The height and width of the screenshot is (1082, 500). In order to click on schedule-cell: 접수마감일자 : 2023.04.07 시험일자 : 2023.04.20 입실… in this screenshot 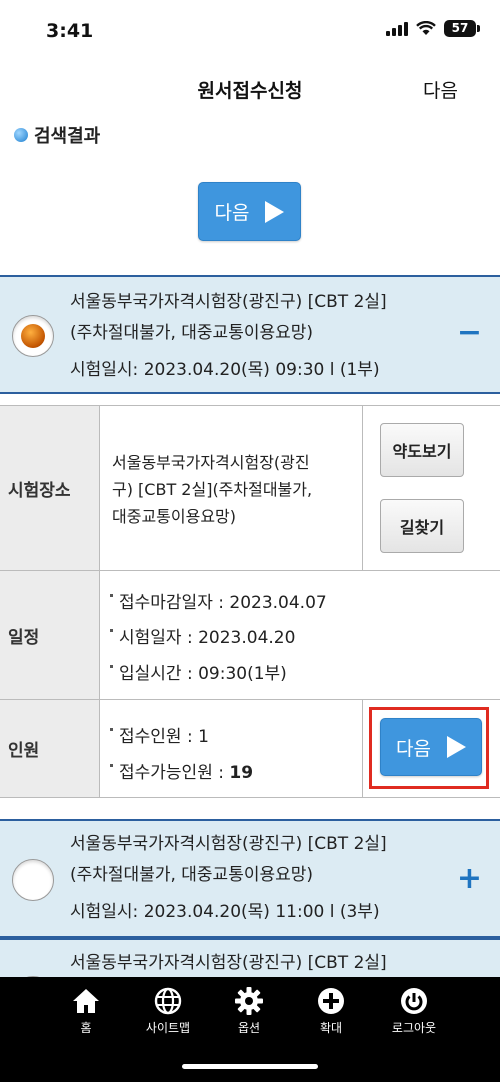, I will do `click(300, 635)`.